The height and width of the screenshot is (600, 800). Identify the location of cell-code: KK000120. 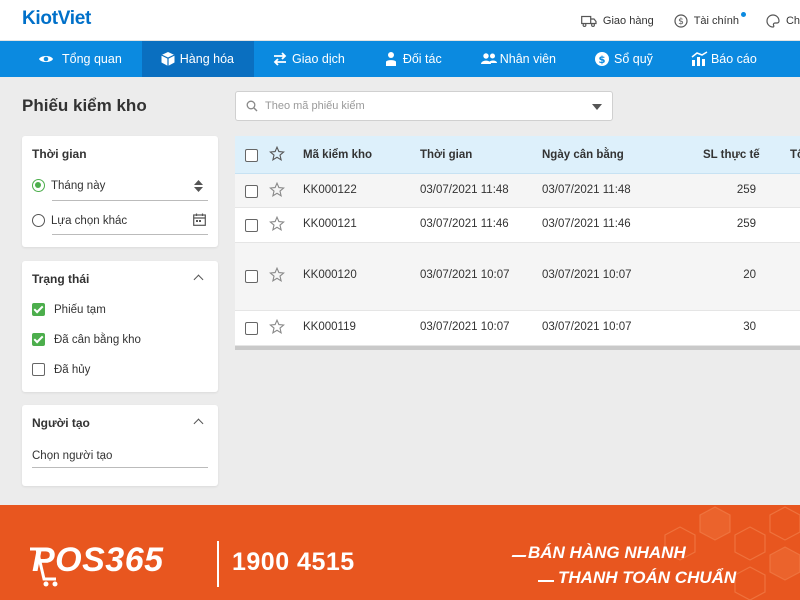
(330, 275).